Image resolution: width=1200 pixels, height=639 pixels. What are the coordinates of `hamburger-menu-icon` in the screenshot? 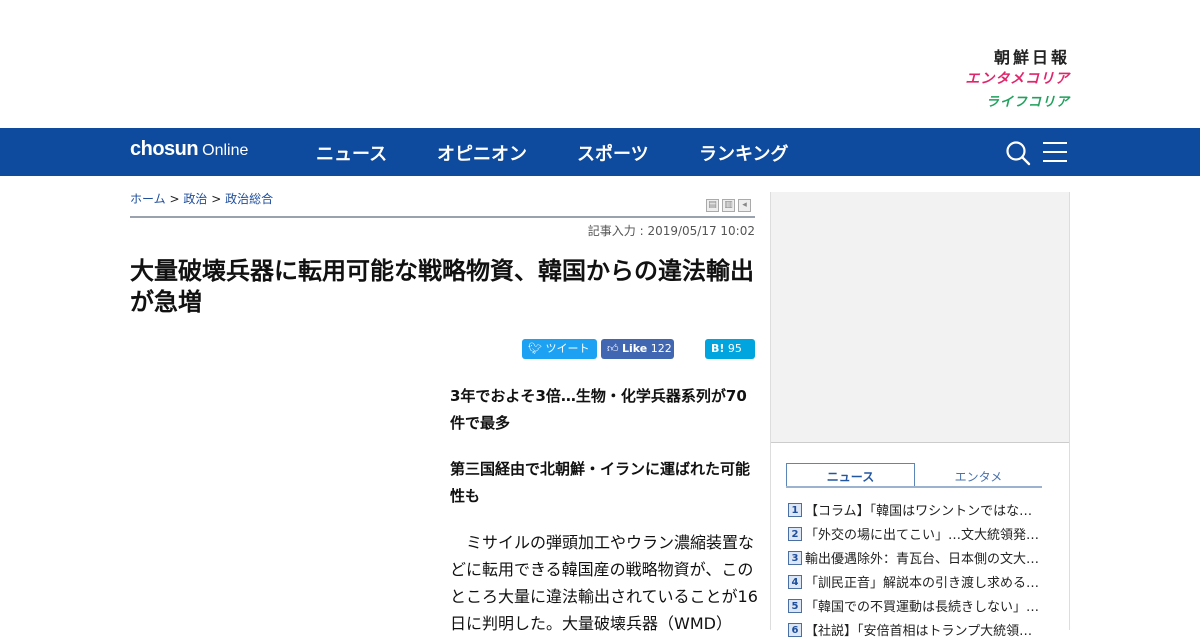 It's located at (1055, 152).